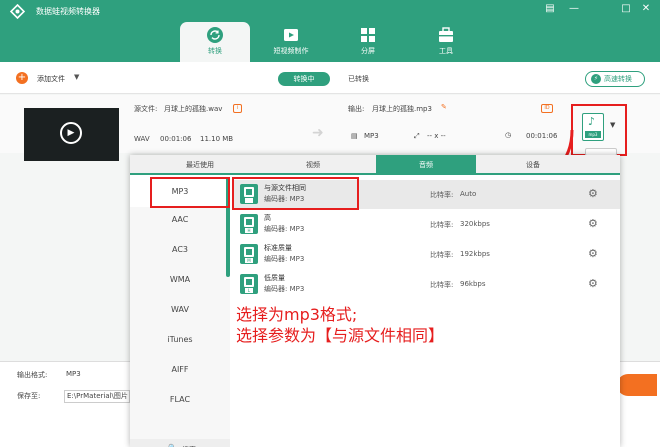  I want to click on grid-icon, so click(368, 35).